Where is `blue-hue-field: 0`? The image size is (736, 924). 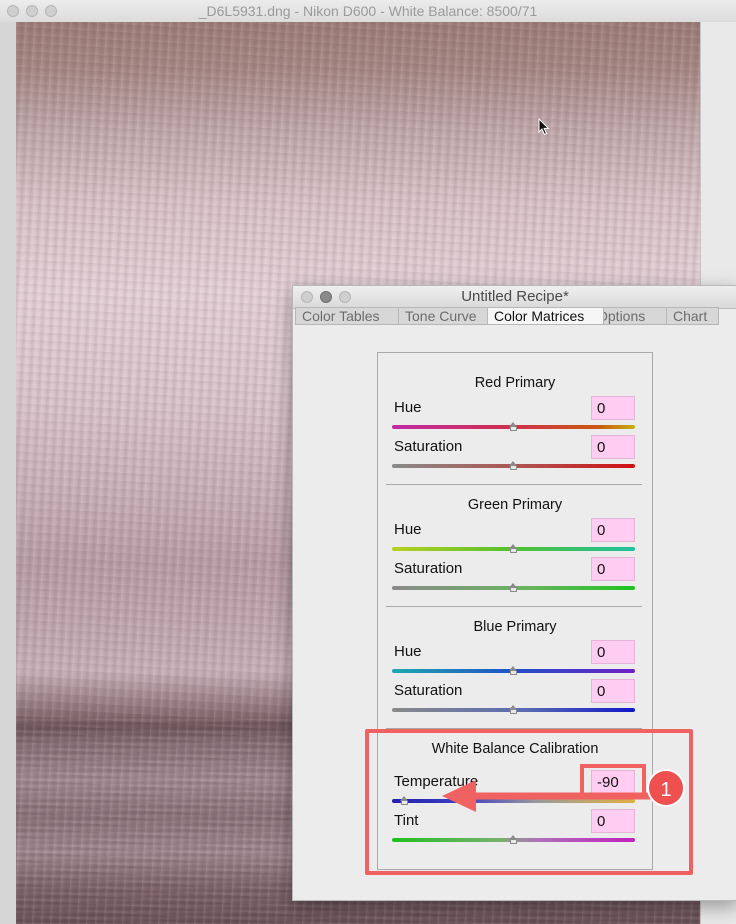 blue-hue-field: 0 is located at coordinates (613, 652).